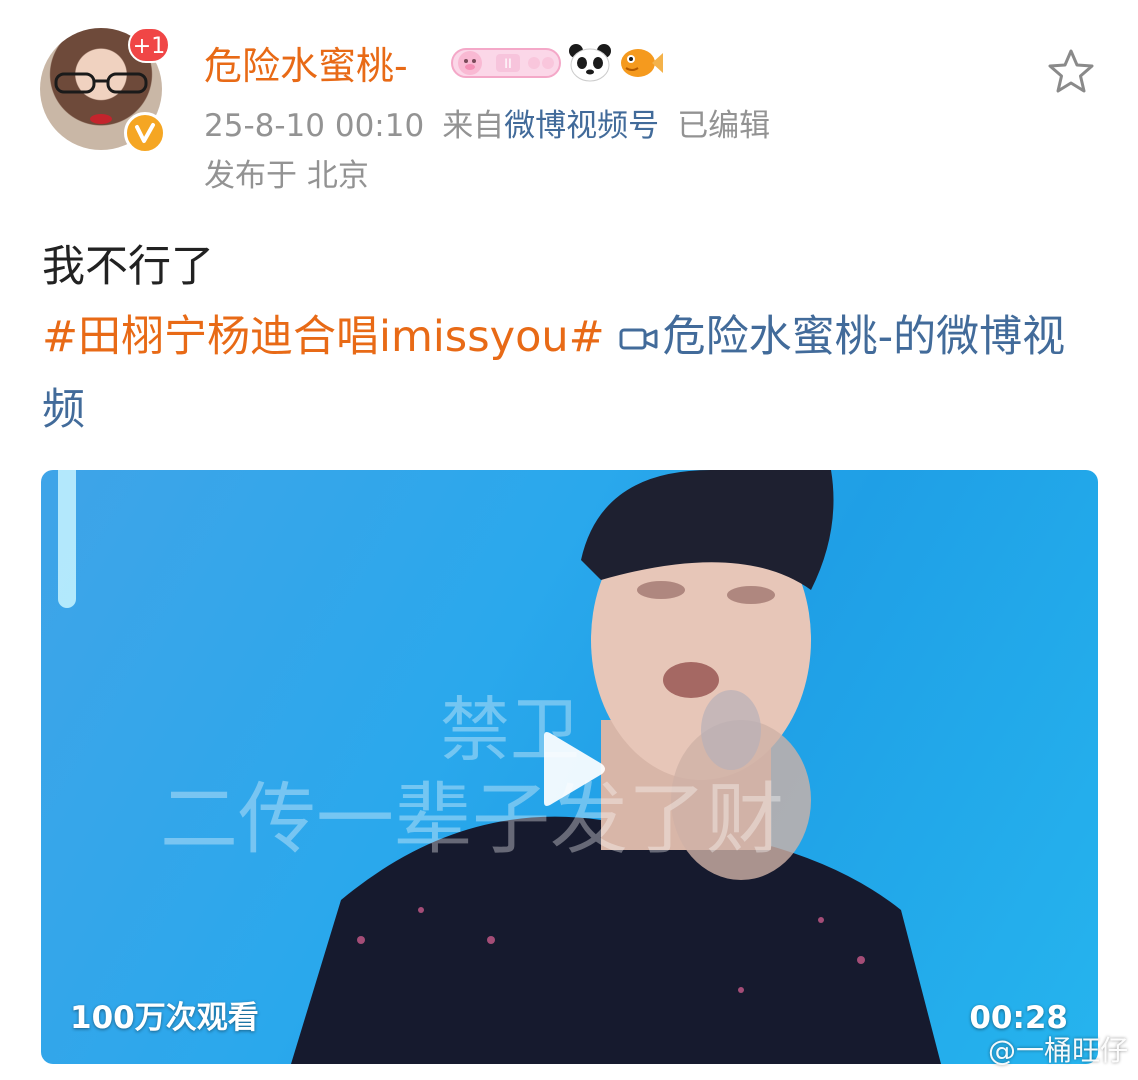 Image resolution: width=1138 pixels, height=1080 pixels. What do you see at coordinates (473, 126) in the screenshot?
I see `source-prefix: 来自` at bounding box center [473, 126].